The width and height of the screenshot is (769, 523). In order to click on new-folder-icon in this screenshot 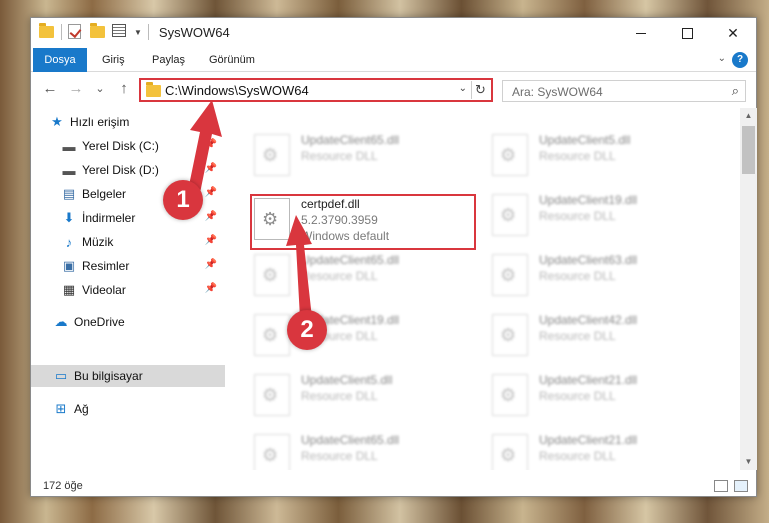, I will do `click(98, 31)`.